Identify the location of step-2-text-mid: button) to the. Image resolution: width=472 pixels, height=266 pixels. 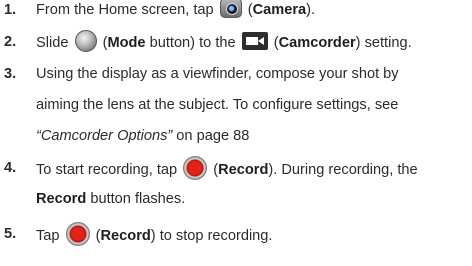
(192, 42).